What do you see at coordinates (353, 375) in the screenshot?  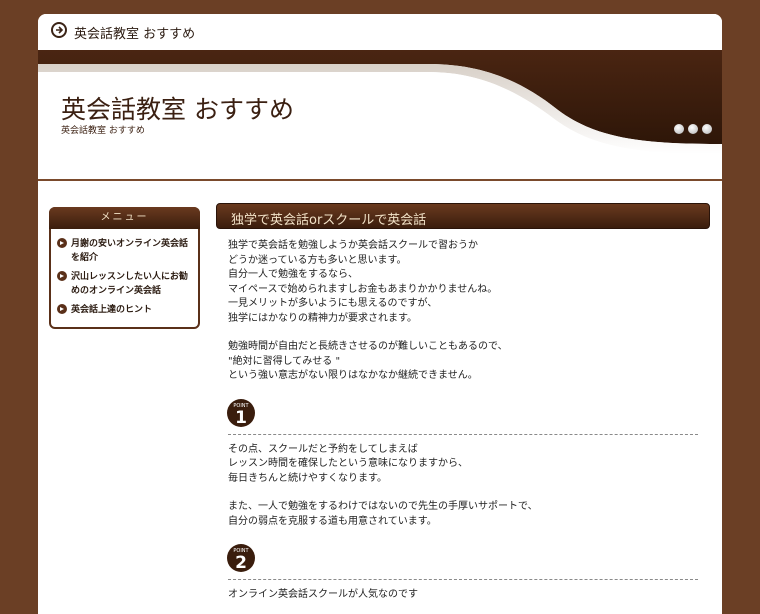 I see `text-line: という強い意志がない限りはなかなか継続できません。` at bounding box center [353, 375].